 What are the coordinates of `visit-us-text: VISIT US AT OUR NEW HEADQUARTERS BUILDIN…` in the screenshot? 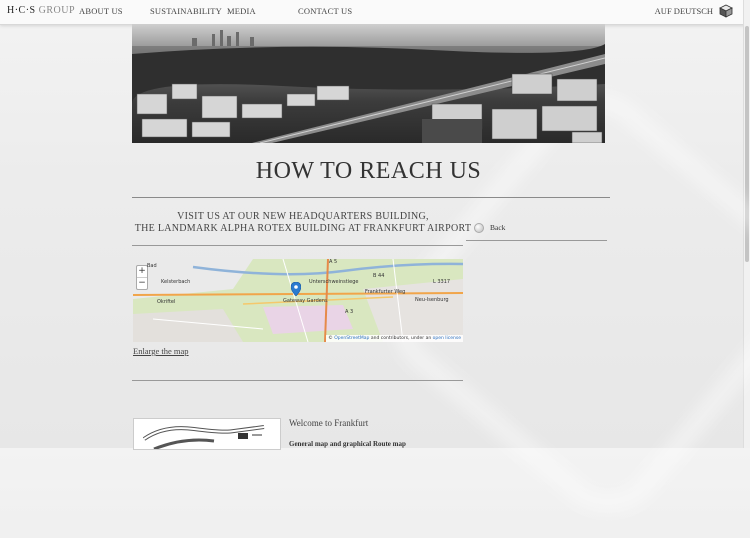 It's located at (303, 223).